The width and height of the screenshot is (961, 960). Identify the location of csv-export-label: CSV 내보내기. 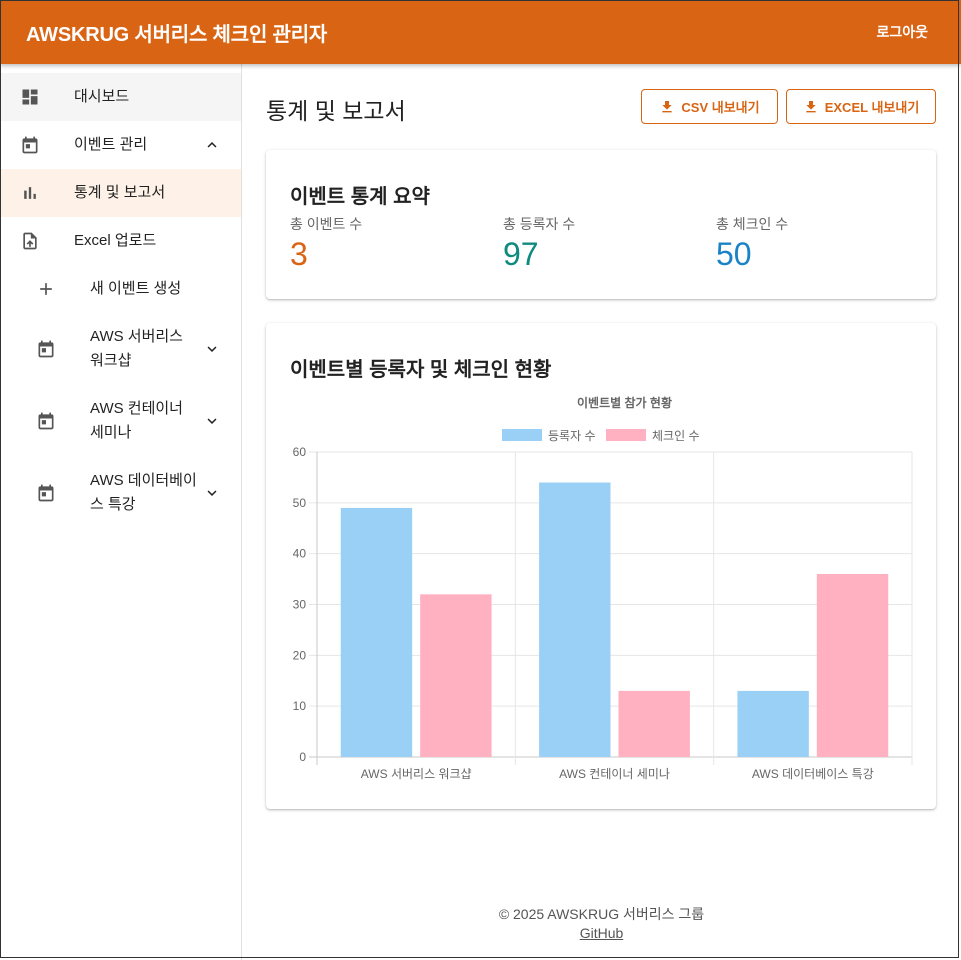
(720, 107).